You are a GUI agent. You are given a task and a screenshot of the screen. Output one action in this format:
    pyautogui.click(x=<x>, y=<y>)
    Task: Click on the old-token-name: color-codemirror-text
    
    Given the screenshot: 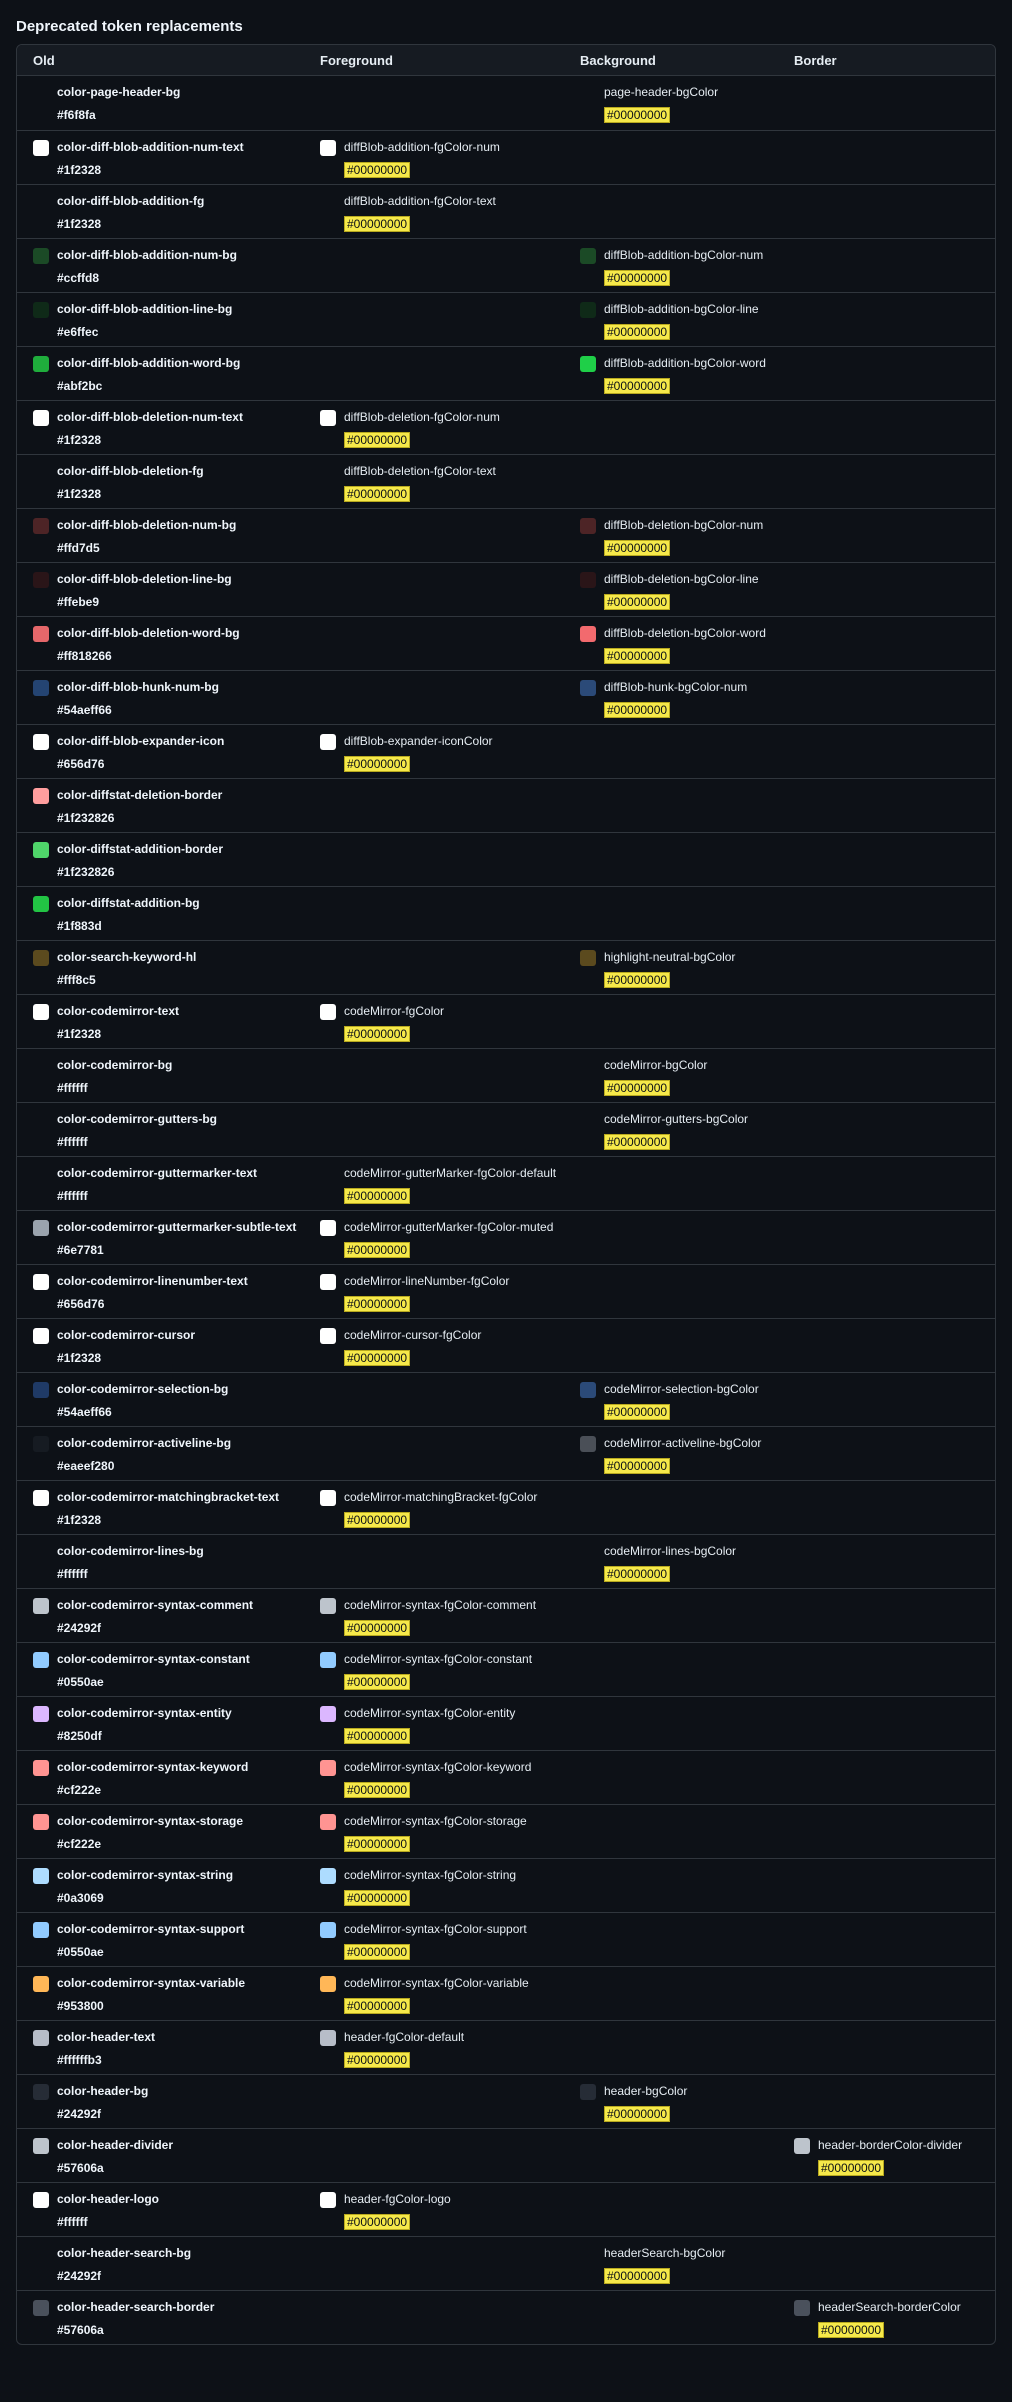 What is the action you would take?
    pyautogui.click(x=118, y=1011)
    